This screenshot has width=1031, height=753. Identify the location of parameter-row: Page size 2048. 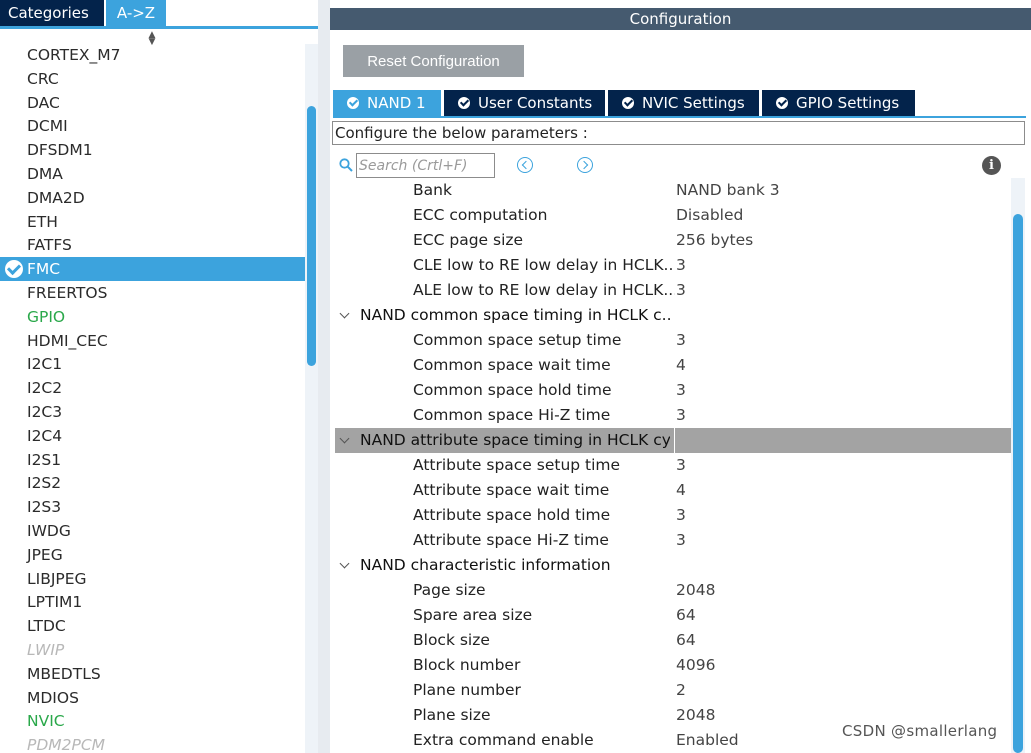
(673, 590).